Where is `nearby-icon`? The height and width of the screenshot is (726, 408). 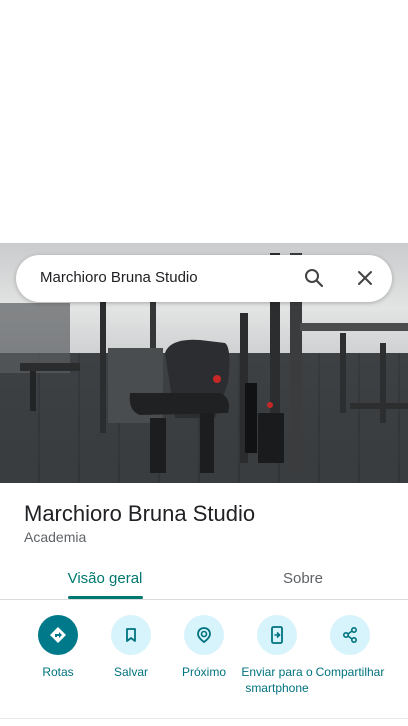
nearby-icon is located at coordinates (204, 635).